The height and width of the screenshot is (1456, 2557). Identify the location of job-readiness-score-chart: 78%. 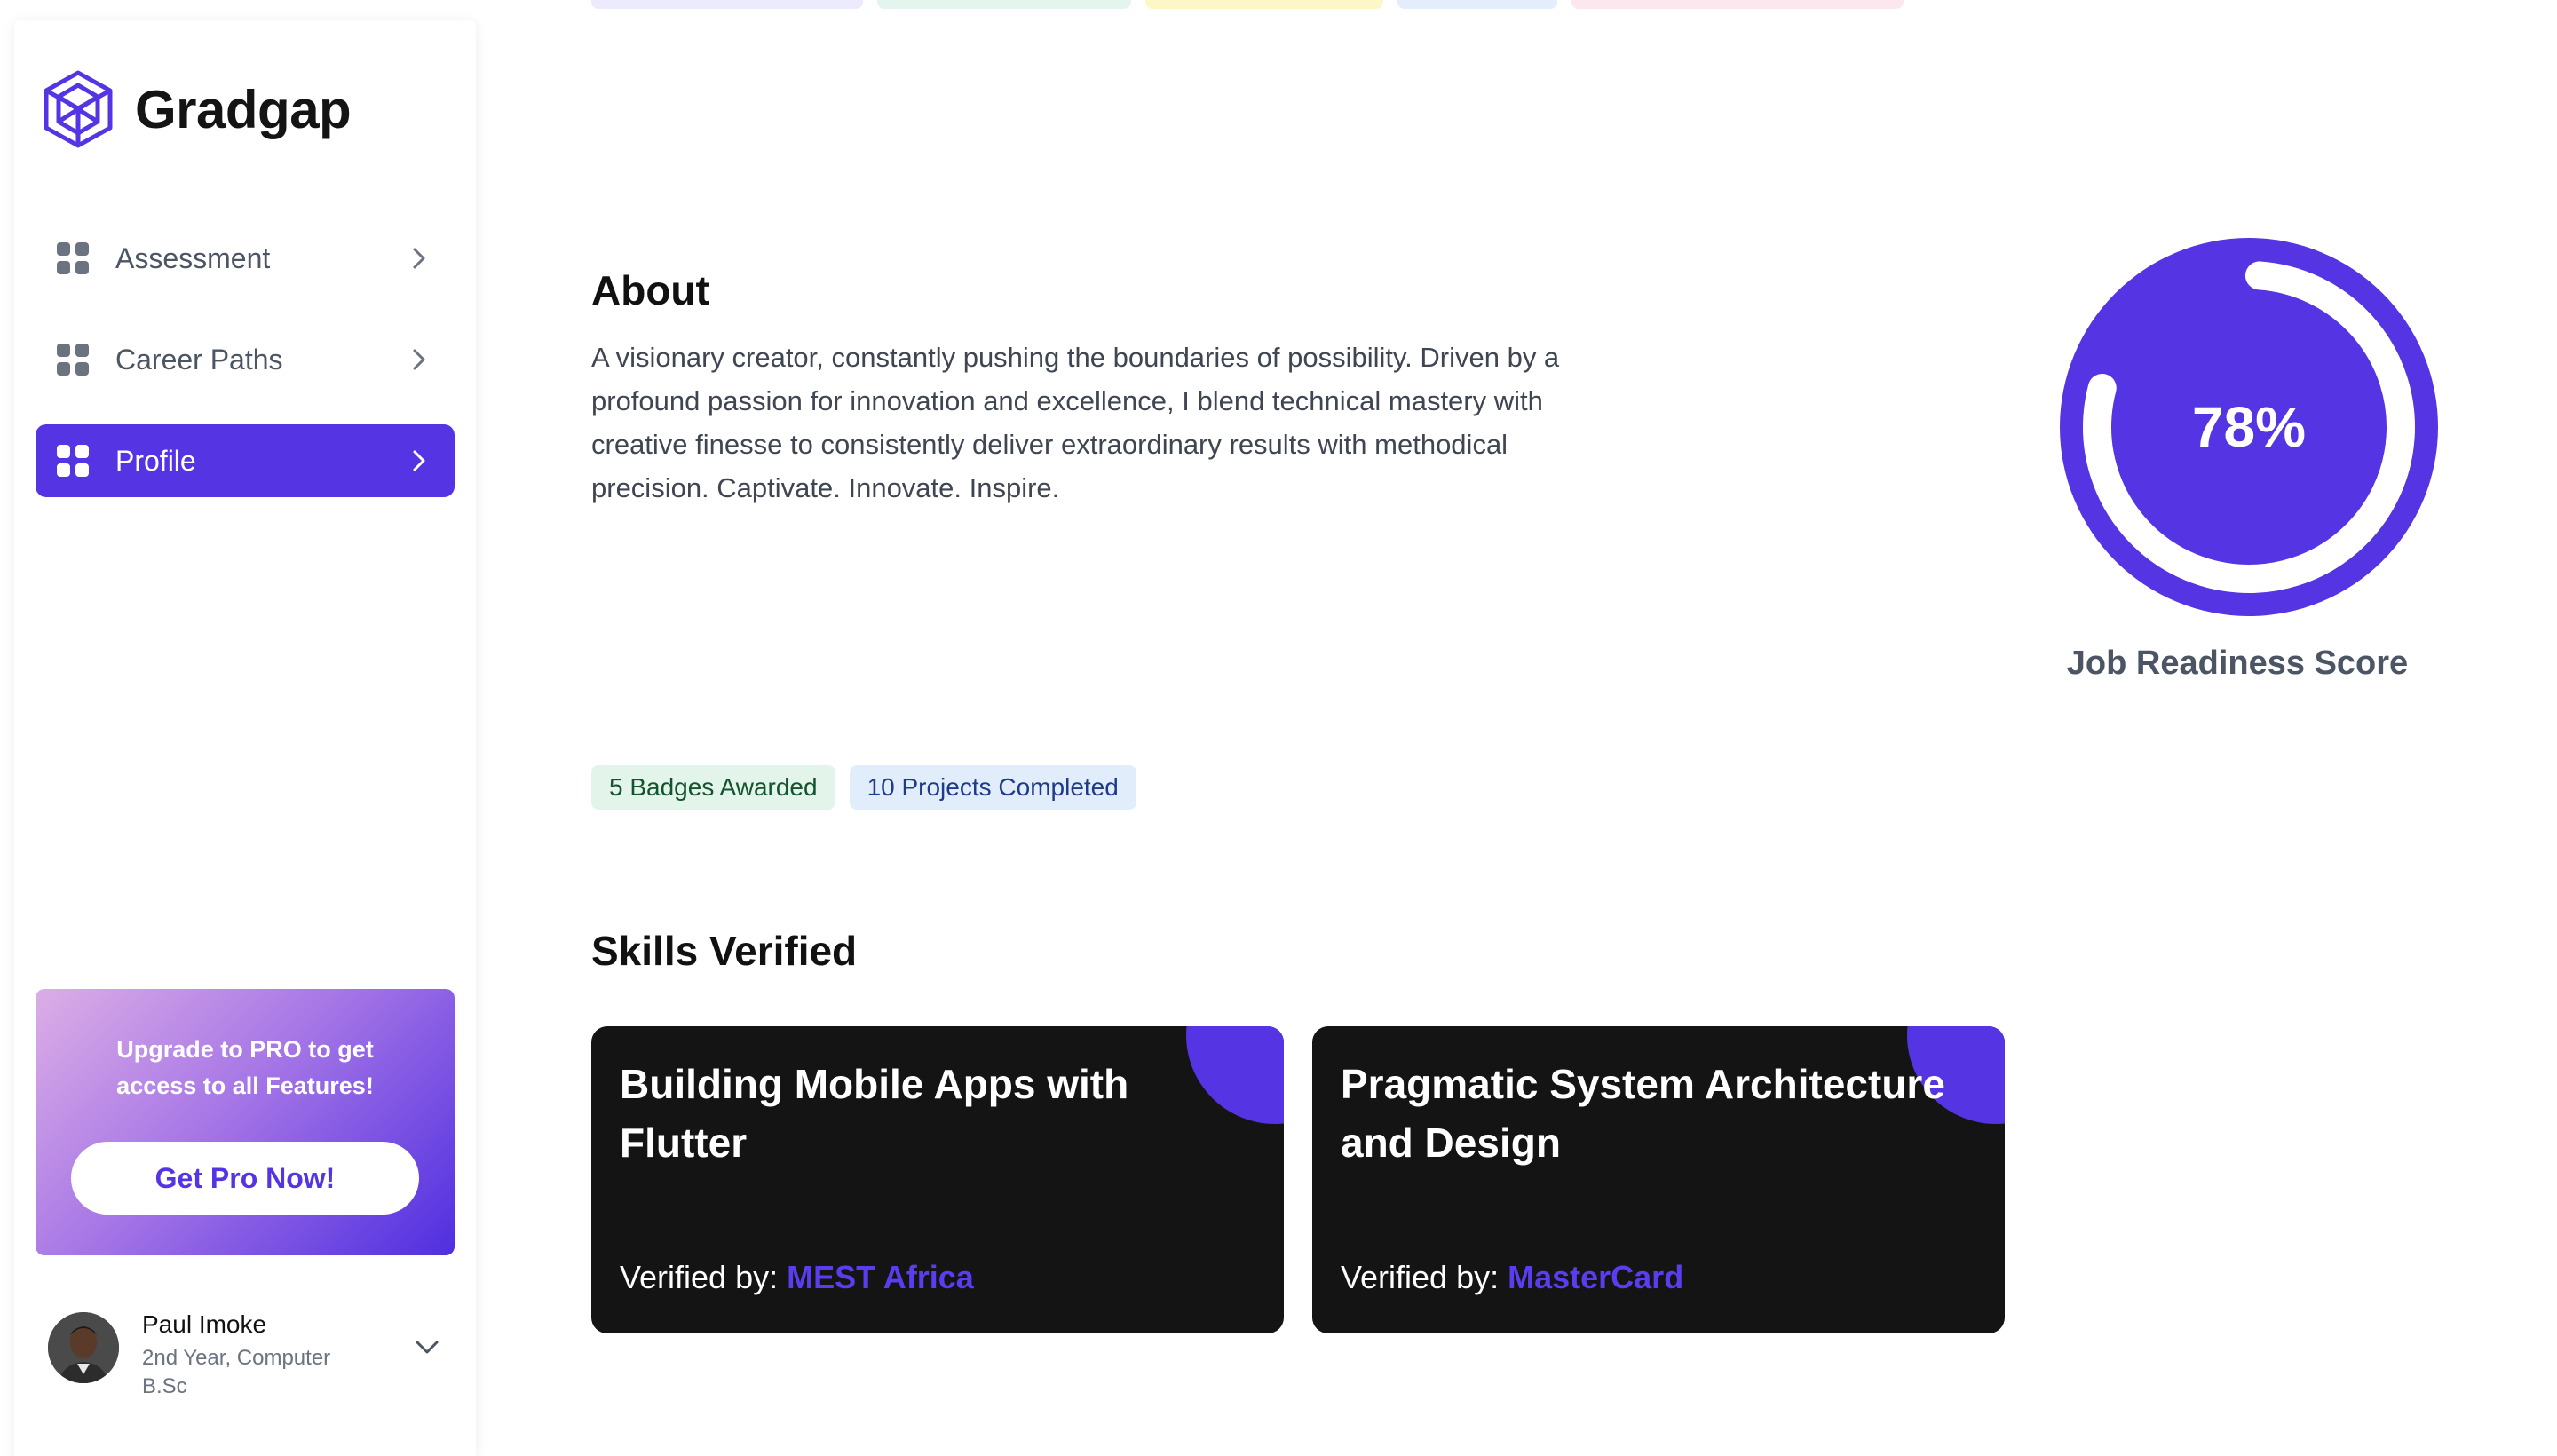
(2249, 427).